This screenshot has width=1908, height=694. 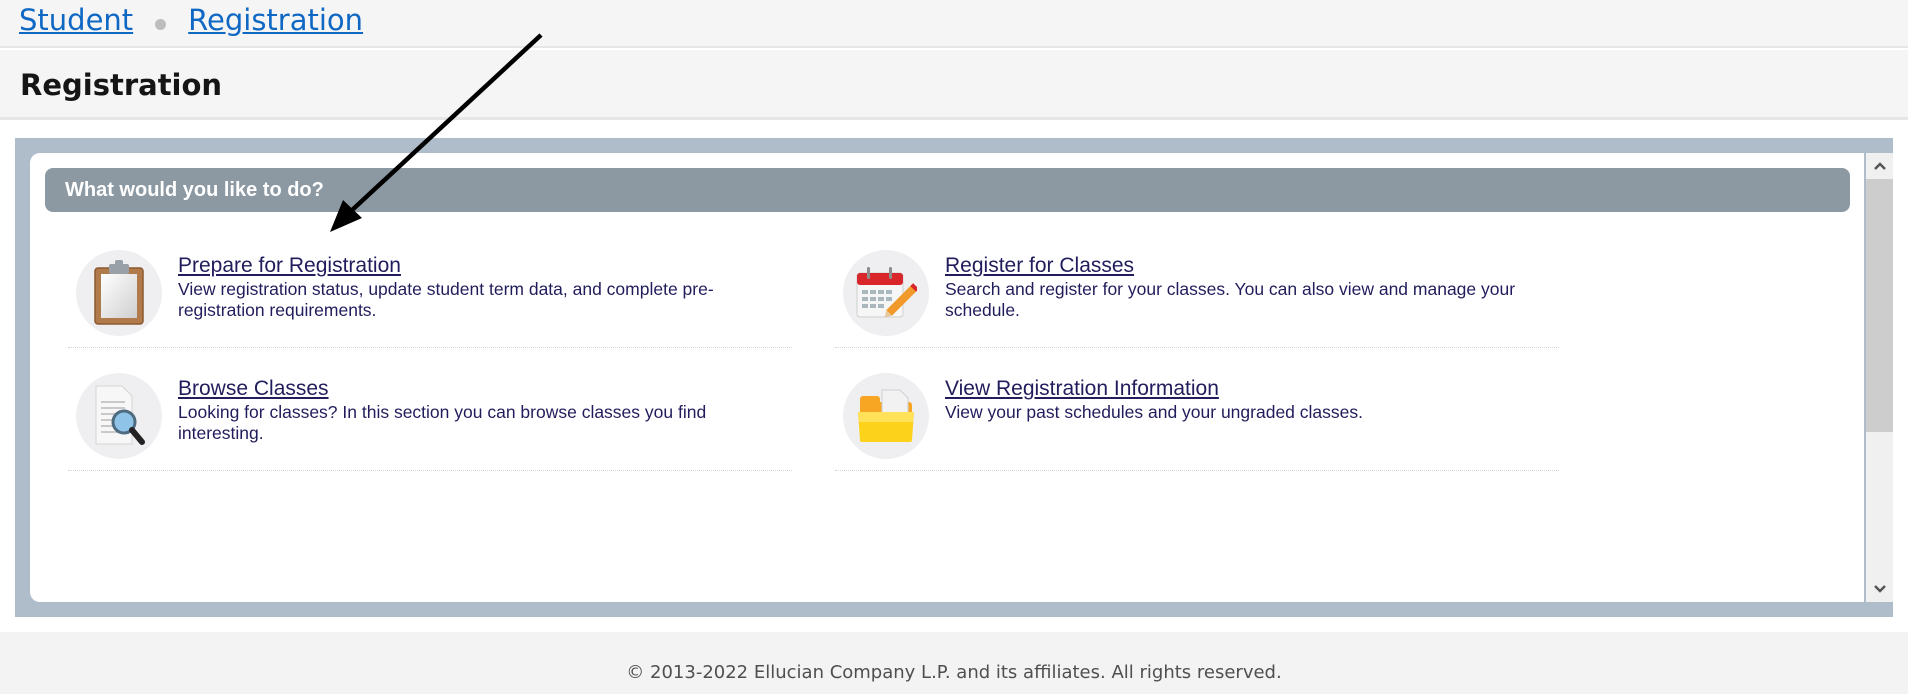 What do you see at coordinates (1879, 166) in the screenshot?
I see `chevron-up-icon` at bounding box center [1879, 166].